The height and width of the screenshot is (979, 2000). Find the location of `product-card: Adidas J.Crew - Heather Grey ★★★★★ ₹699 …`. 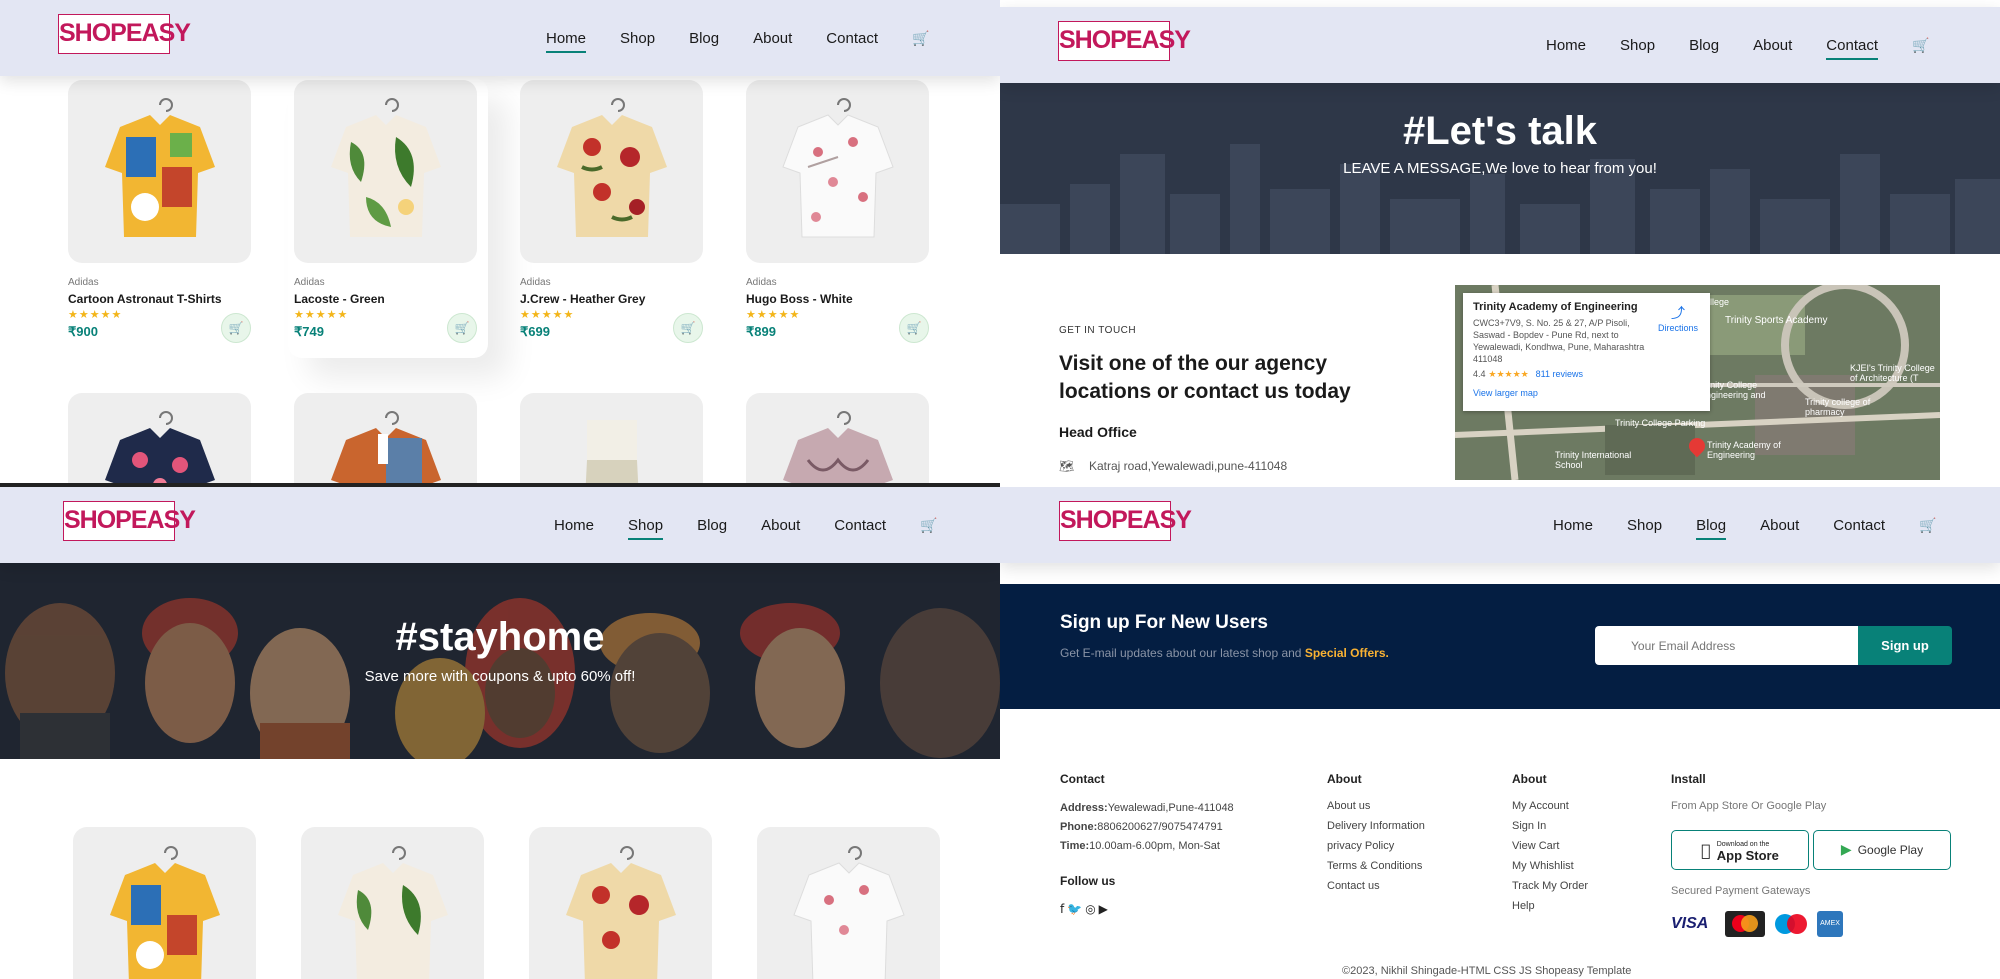

product-card: Adidas J.Crew - Heather Grey ★★★★★ ₹699 … is located at coordinates (611, 211).